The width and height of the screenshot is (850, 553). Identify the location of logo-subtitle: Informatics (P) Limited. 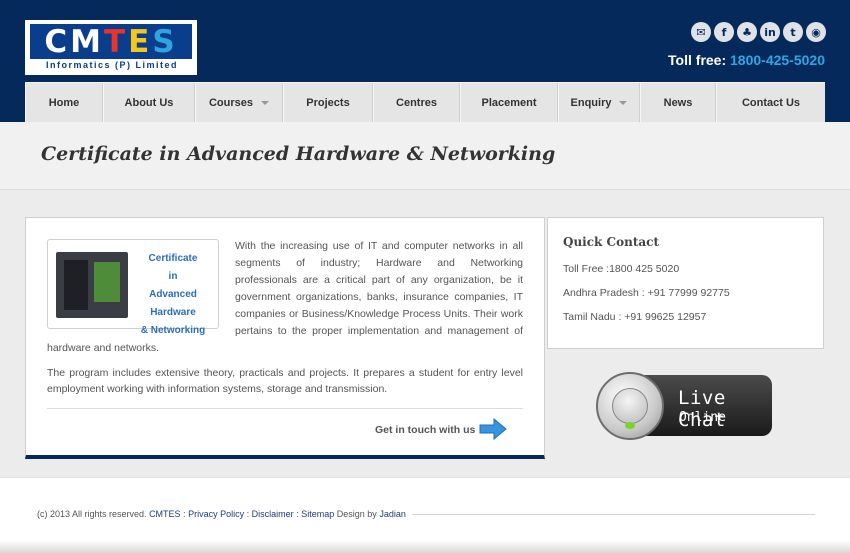
(111, 65).